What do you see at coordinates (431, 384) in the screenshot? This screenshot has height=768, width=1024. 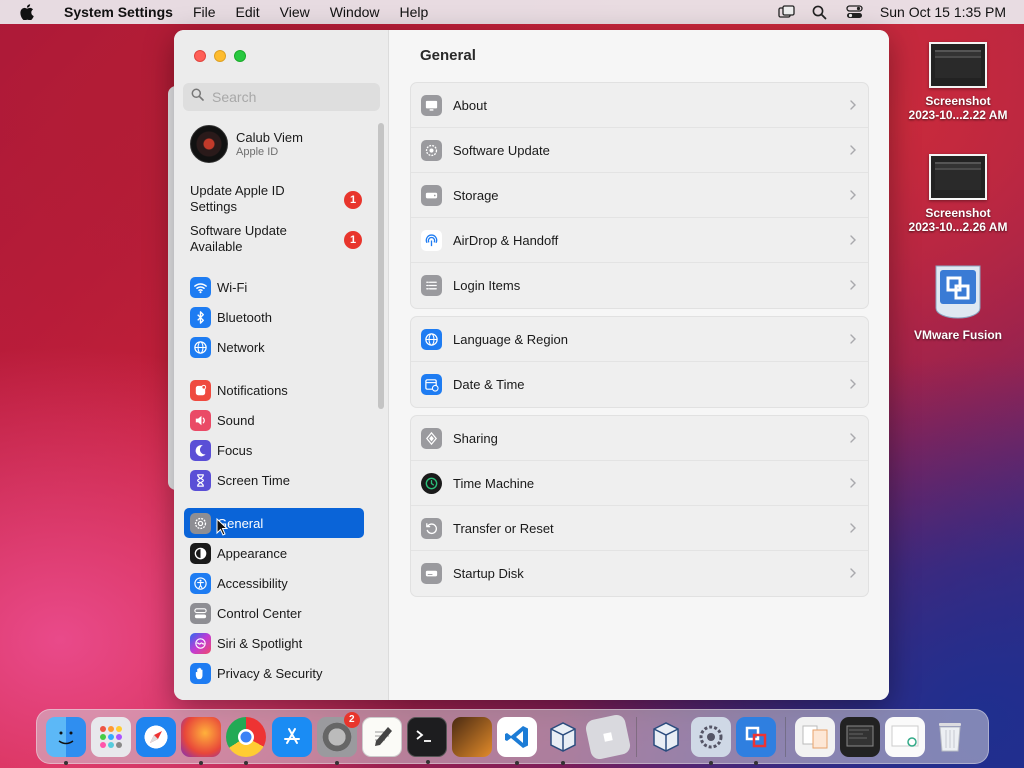 I see `calendar-clock-icon` at bounding box center [431, 384].